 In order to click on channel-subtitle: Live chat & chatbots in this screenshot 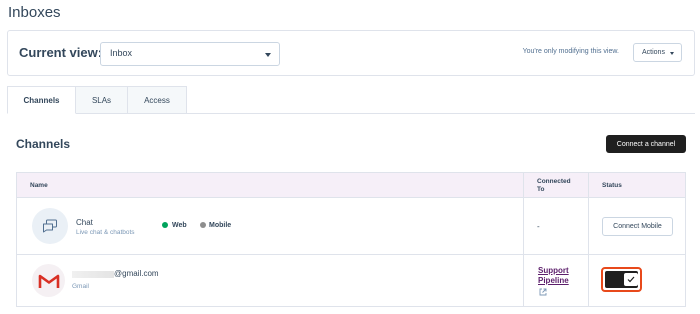, I will do `click(105, 232)`.